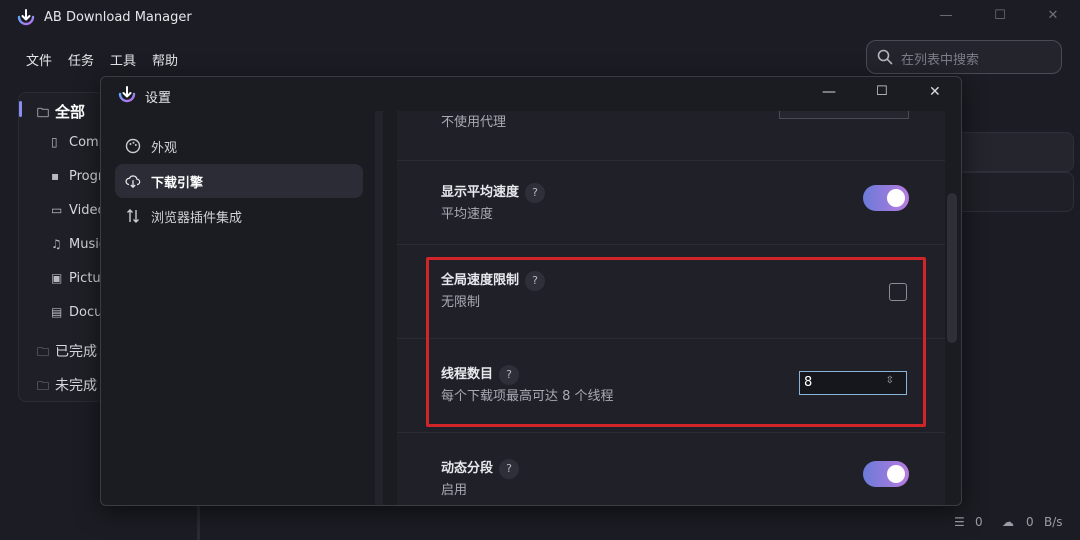  Describe the element at coordinates (67, 386) in the screenshot. I see `category-unfinished: 🗀 未完成` at that location.